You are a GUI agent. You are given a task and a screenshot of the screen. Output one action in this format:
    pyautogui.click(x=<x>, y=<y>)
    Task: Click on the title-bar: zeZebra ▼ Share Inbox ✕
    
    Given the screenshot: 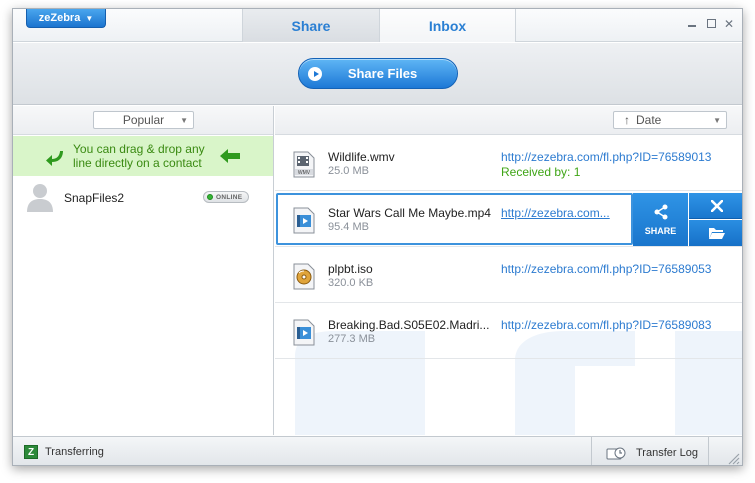 What is the action you would take?
    pyautogui.click(x=377, y=25)
    